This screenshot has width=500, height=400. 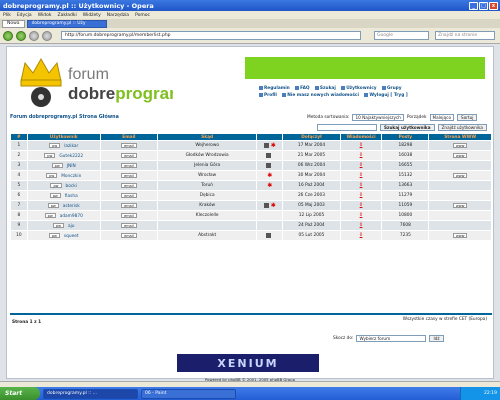 I want to click on jump-select: Wybierz forum, so click(x=391, y=338).